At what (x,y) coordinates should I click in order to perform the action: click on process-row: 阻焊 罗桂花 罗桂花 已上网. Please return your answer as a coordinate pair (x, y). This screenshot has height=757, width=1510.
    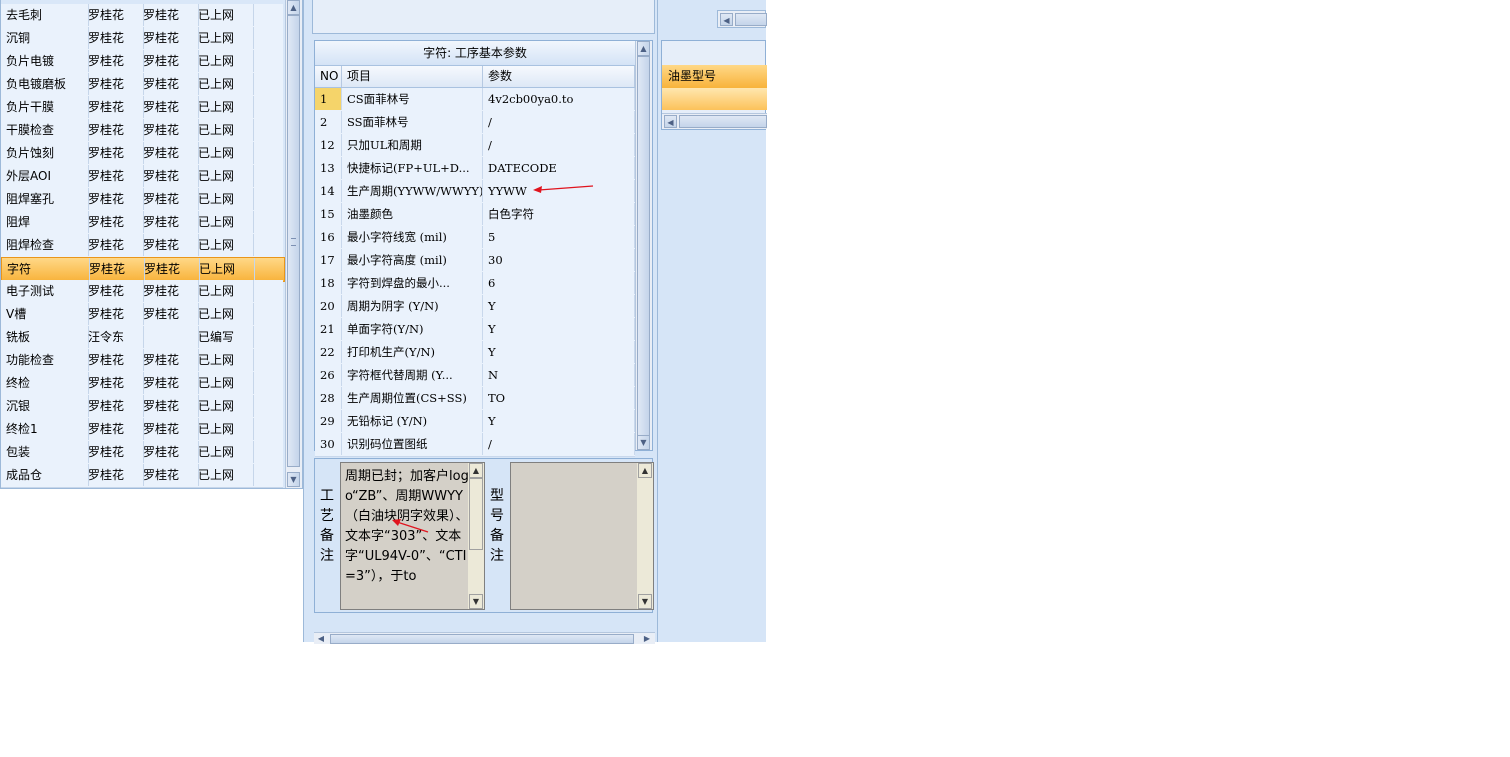
    Looking at the image, I should click on (145, 223).